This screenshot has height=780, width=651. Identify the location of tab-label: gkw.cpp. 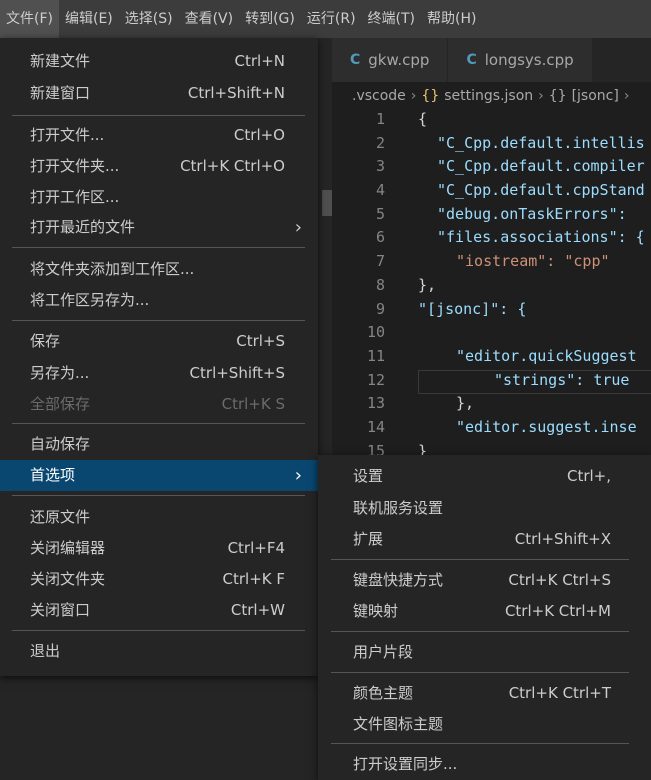
(399, 60).